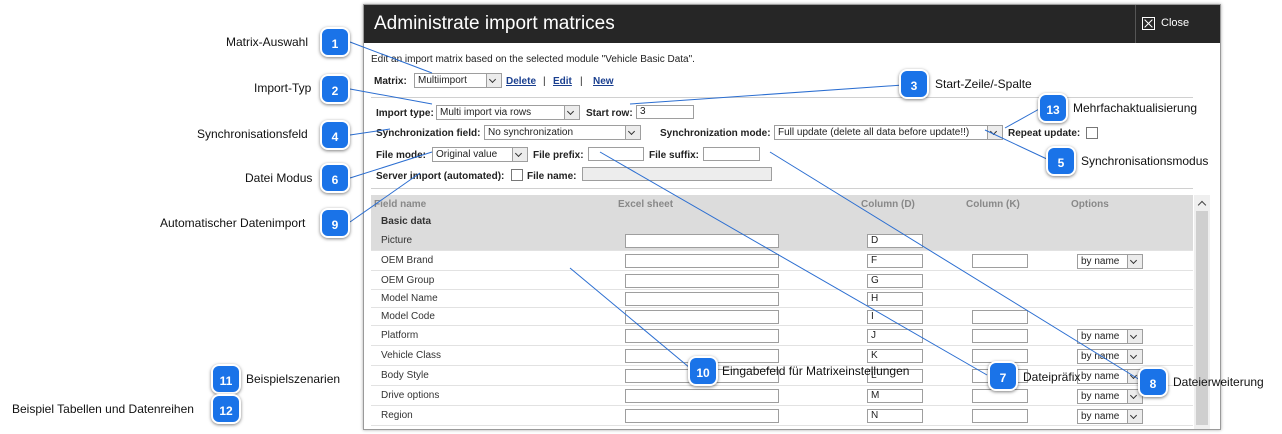 The width and height of the screenshot is (1282, 434). I want to click on callout-5: 5, so click(1061, 161).